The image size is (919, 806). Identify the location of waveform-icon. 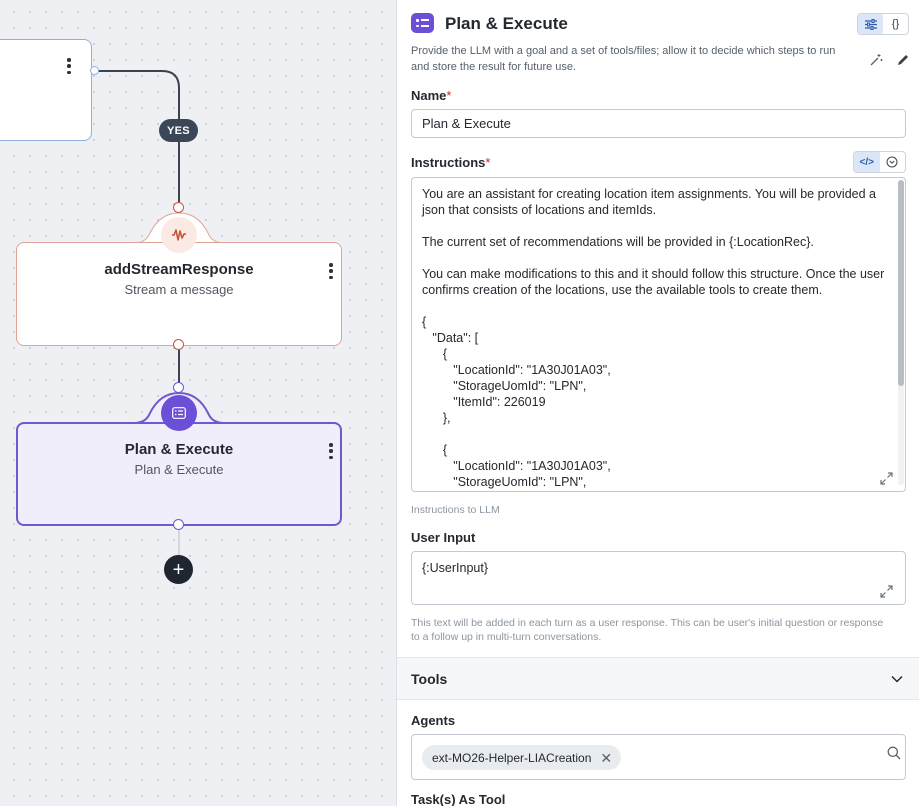
(179, 235).